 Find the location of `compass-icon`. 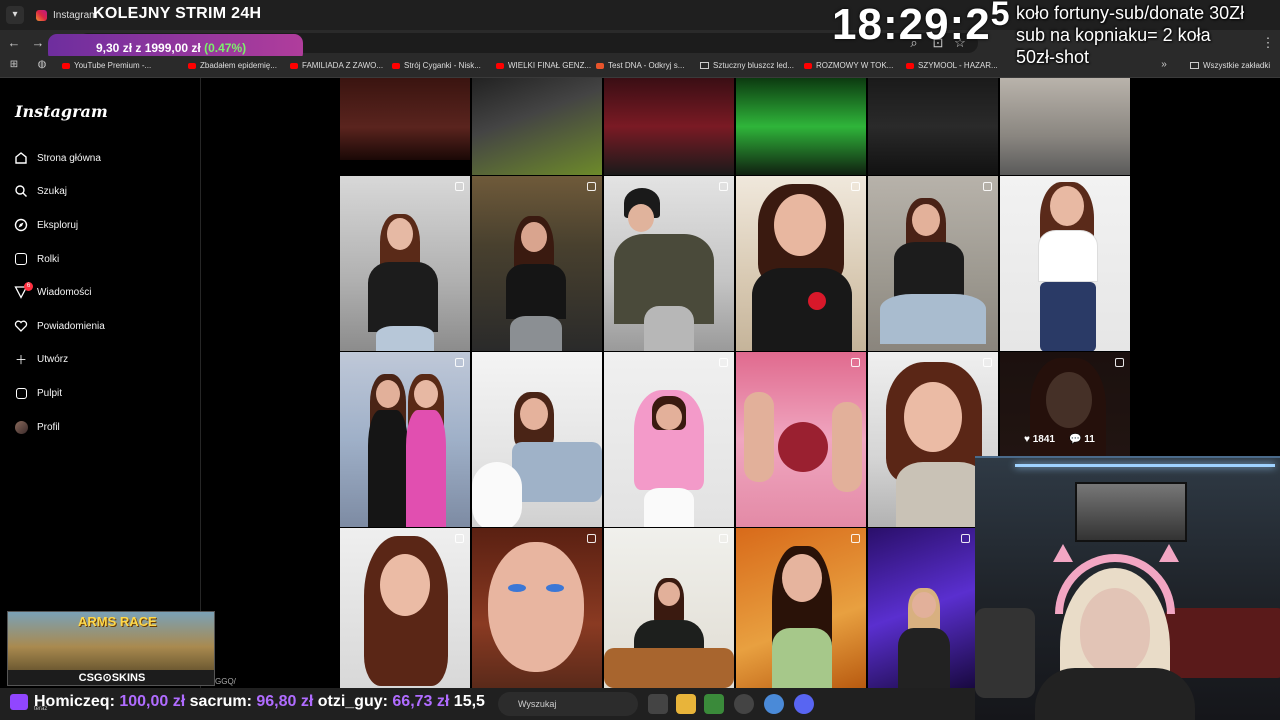

compass-icon is located at coordinates (21, 225).